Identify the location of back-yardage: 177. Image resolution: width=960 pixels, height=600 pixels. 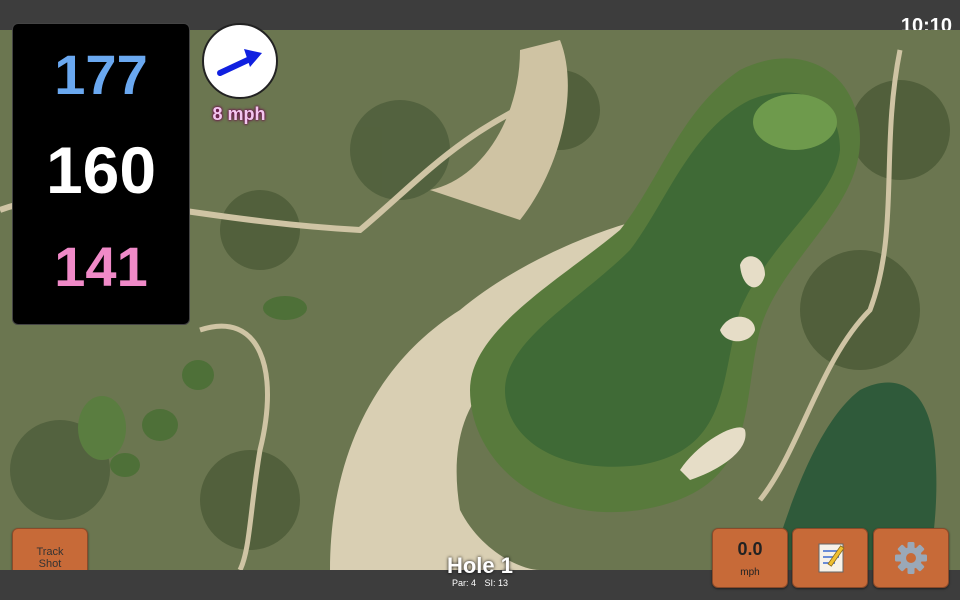
(101, 74).